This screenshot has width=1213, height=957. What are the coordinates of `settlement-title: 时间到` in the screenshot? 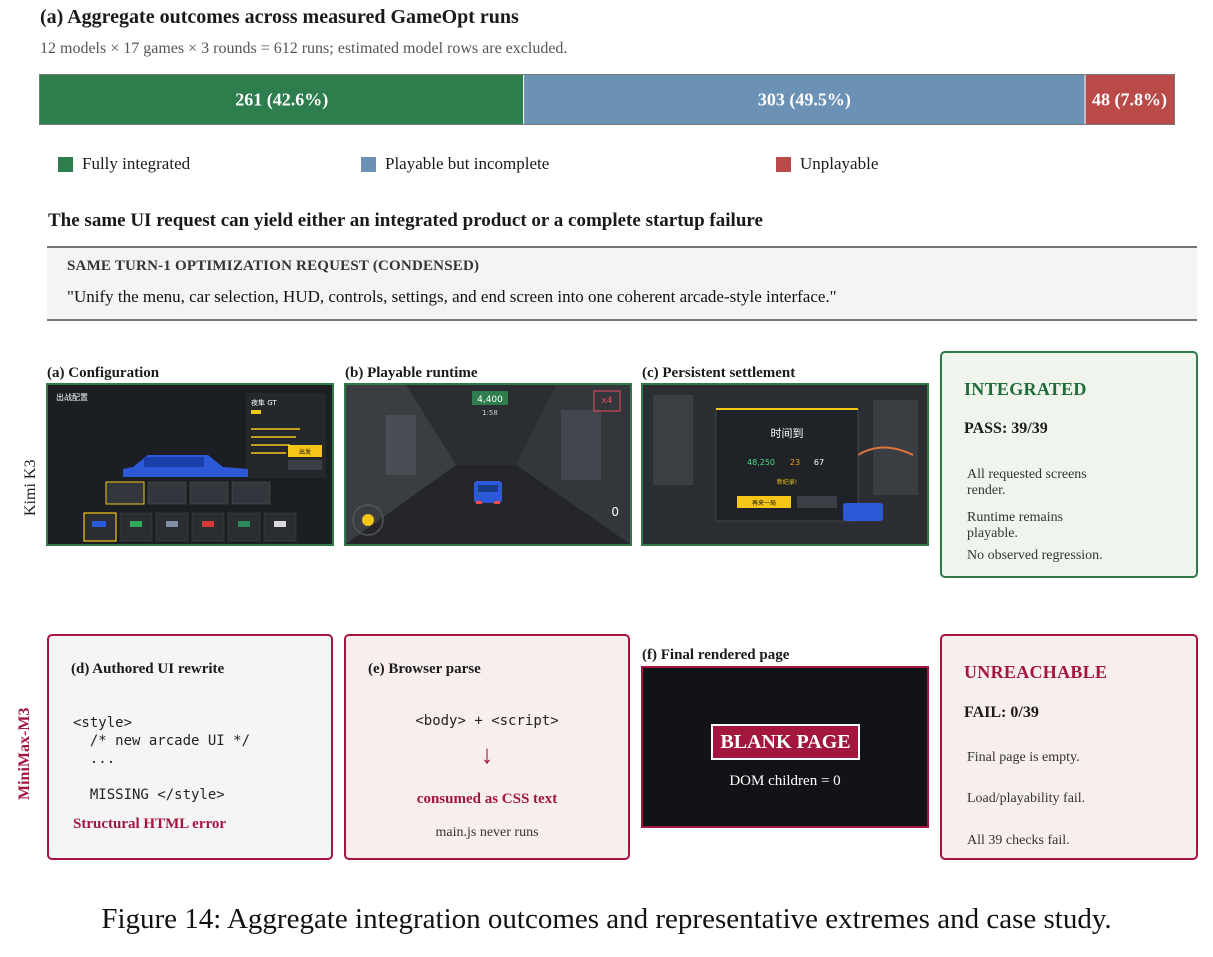 It's located at (787, 433).